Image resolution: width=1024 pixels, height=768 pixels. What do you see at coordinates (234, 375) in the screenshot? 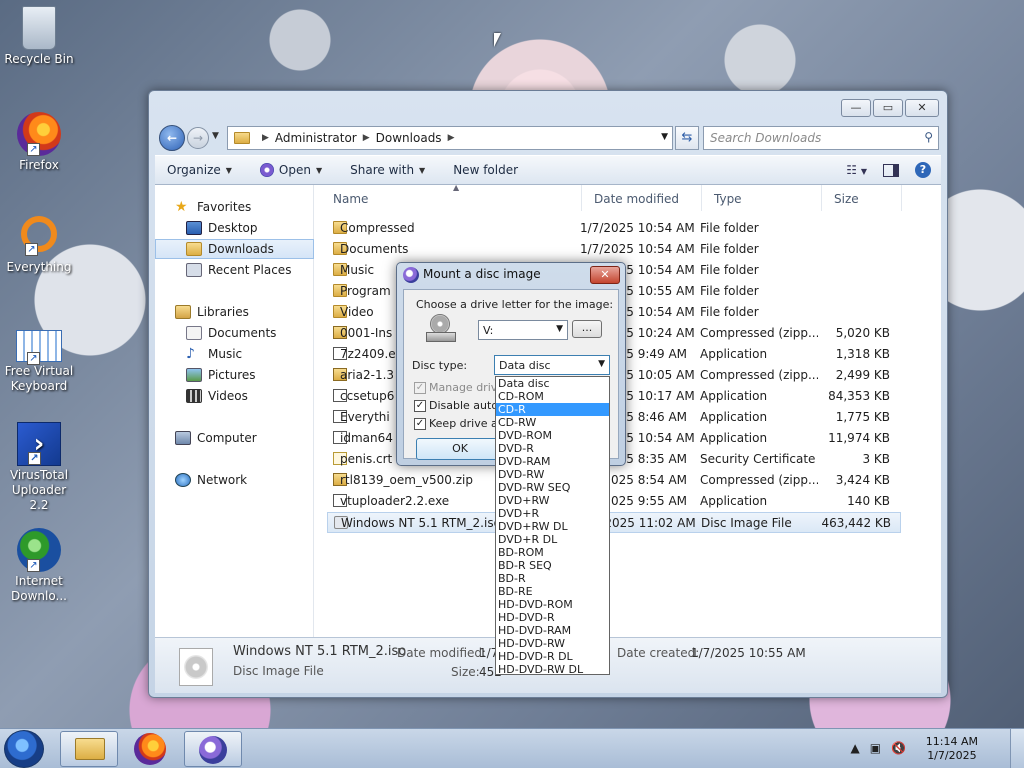
I see `nav-pictures: Pictures` at bounding box center [234, 375].